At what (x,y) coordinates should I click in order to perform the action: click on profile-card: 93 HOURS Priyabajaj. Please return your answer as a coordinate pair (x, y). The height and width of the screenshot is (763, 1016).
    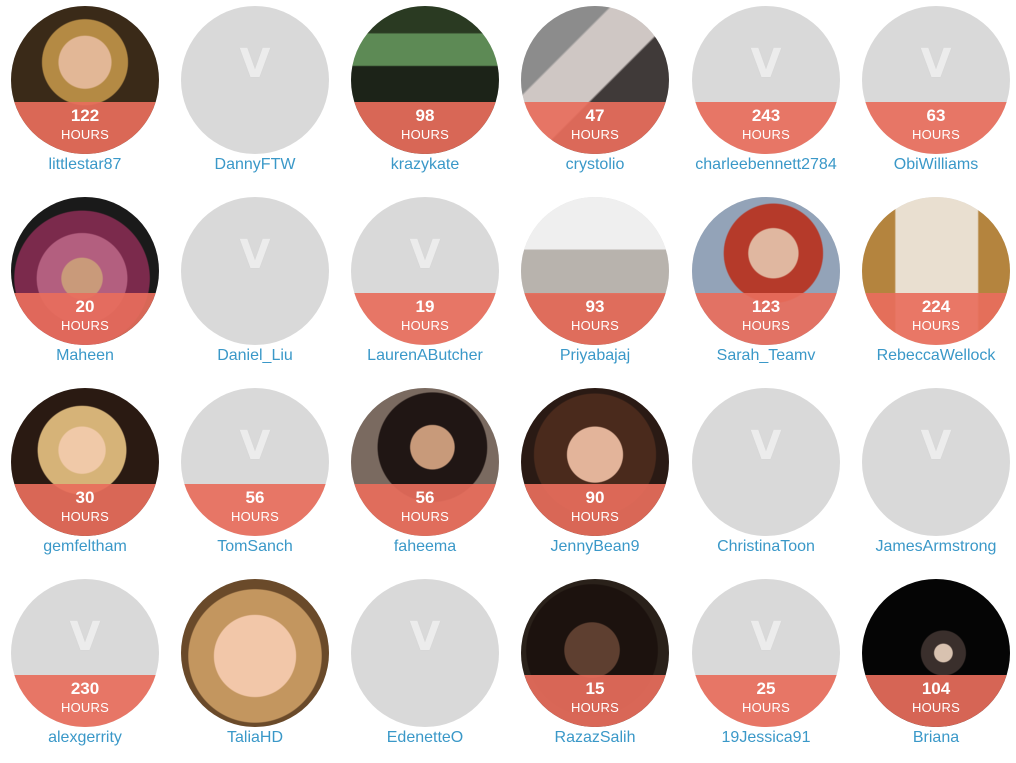
    Looking at the image, I should click on (595, 286).